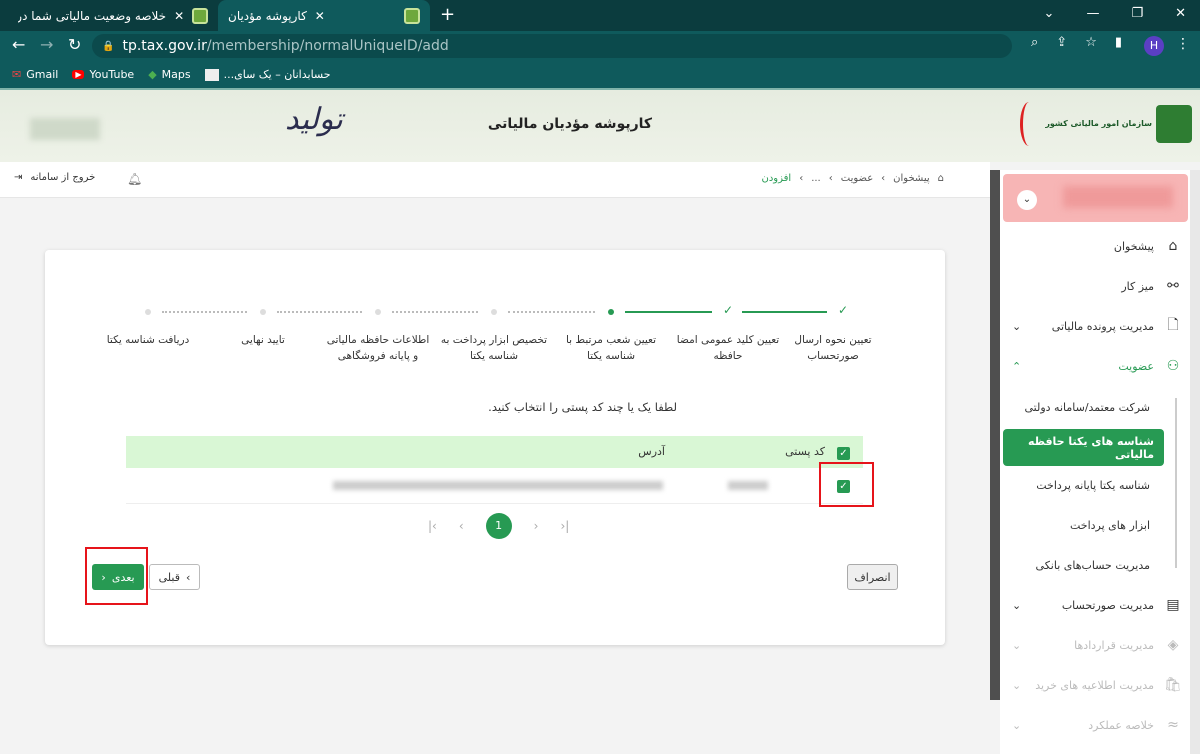 The width and height of the screenshot is (1200, 754). I want to click on handshake-icon: ◈, so click(1173, 645).